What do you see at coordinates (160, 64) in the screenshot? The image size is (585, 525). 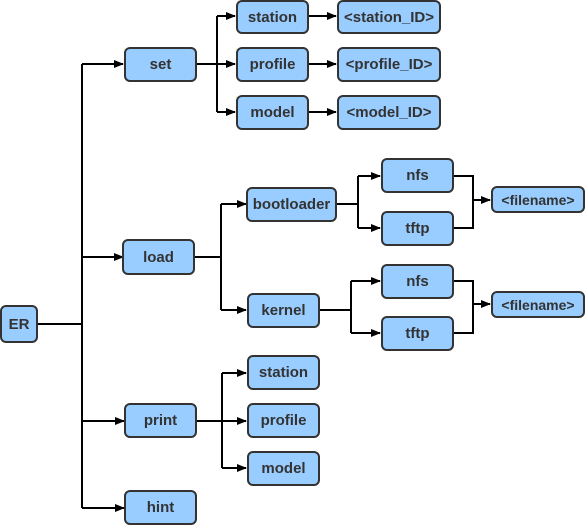 I see `node-set: set` at bounding box center [160, 64].